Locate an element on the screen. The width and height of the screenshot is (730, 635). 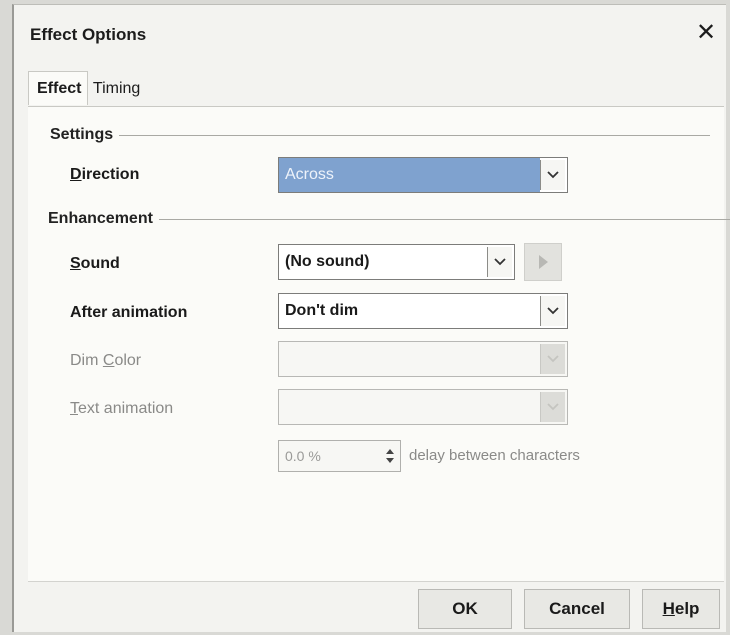
settings-divider is located at coordinates (414, 135).